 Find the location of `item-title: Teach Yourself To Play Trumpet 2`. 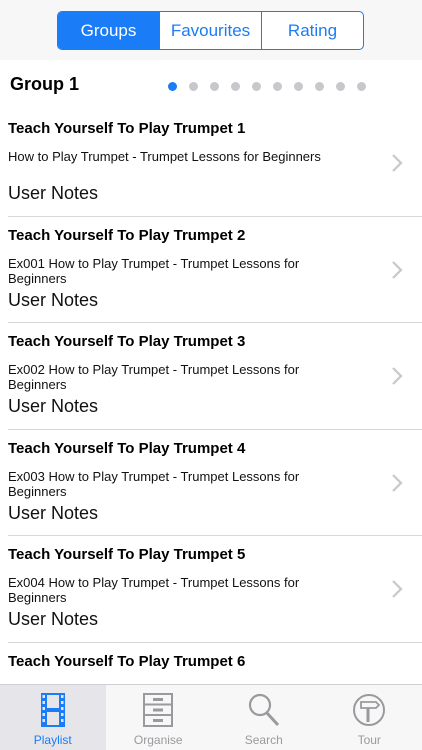

item-title: Teach Yourself To Play Trumpet 2 is located at coordinates (127, 235).